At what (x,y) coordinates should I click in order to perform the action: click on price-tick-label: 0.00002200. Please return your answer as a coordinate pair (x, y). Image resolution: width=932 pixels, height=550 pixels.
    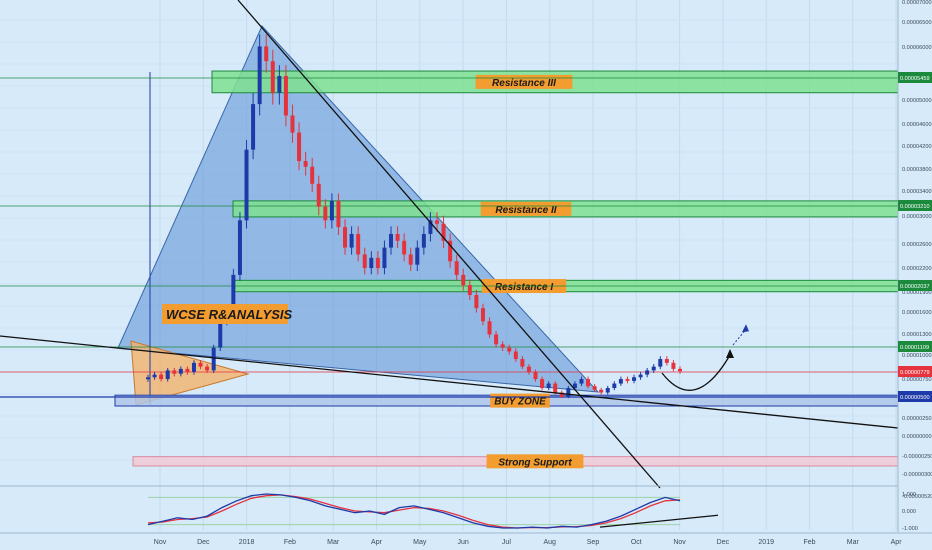
    Looking at the image, I should click on (917, 269).